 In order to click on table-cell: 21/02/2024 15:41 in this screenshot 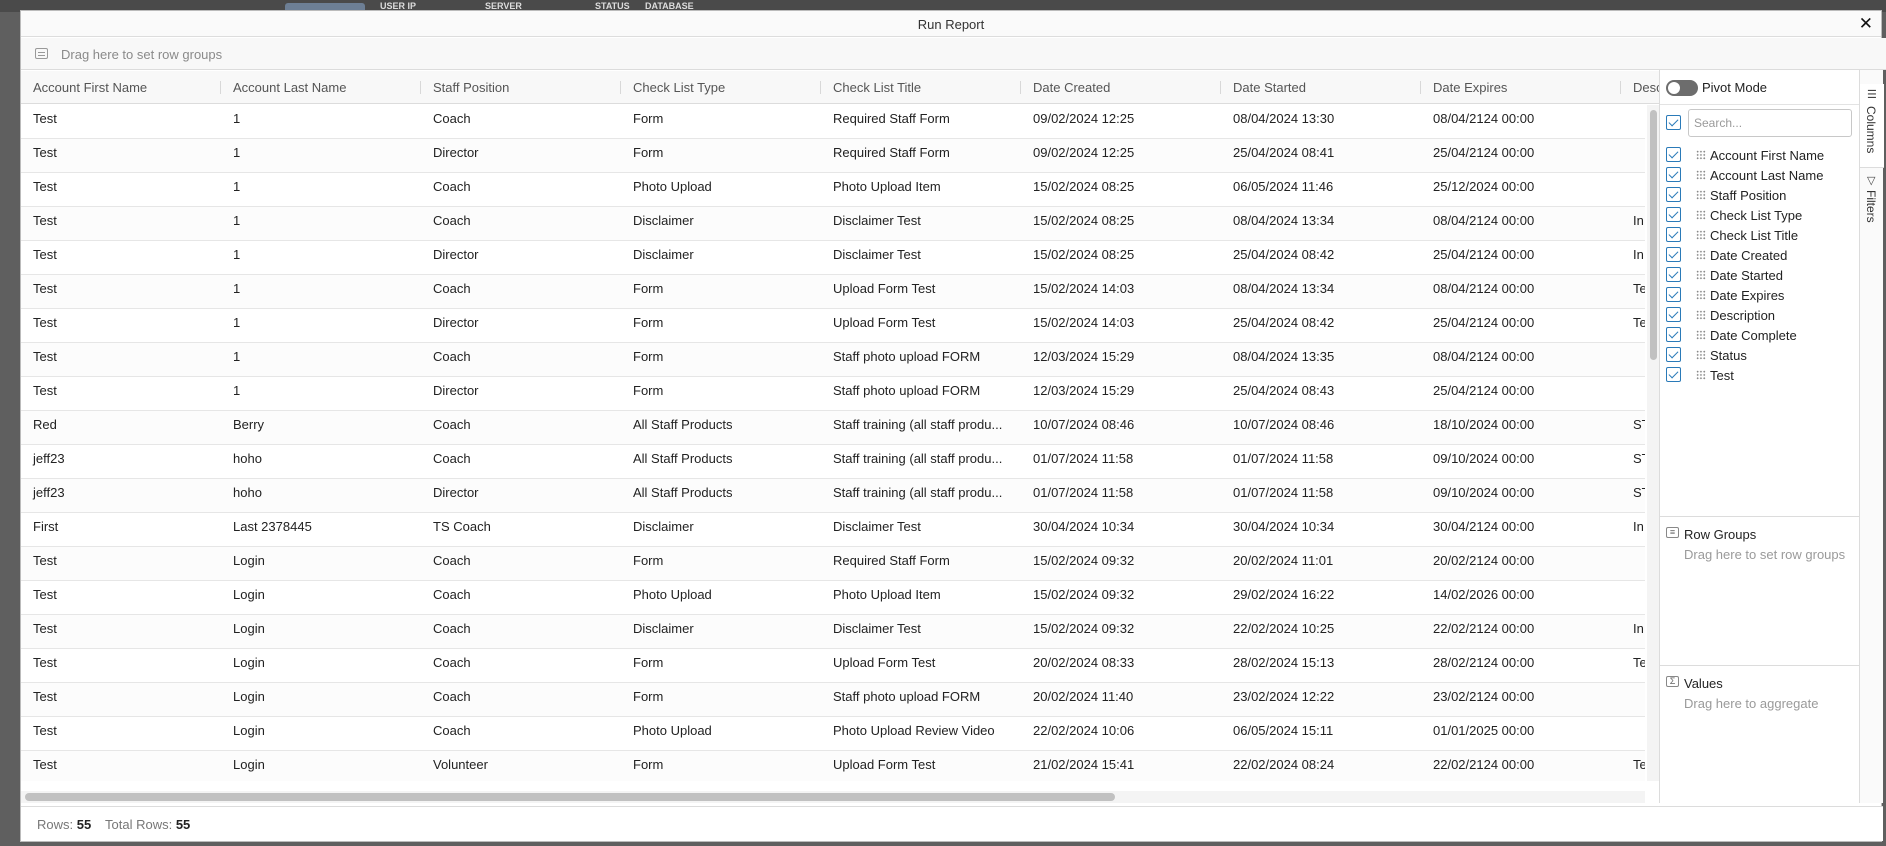, I will do `click(1084, 764)`.